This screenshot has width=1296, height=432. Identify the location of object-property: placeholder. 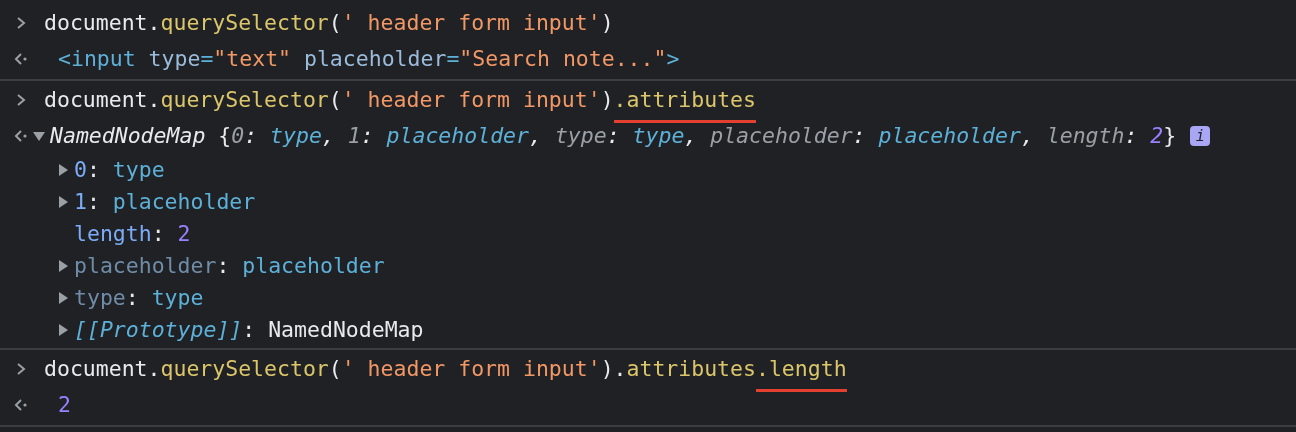
(229, 266).